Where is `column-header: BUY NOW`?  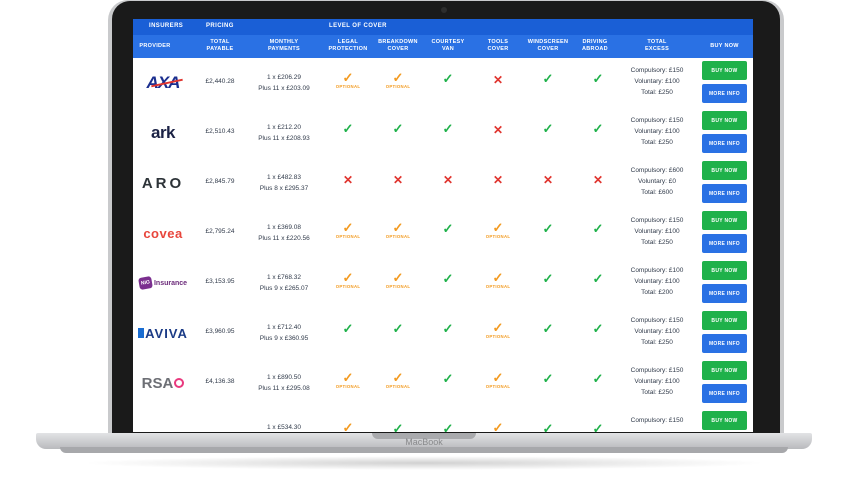 column-header: BUY NOW is located at coordinates (724, 46).